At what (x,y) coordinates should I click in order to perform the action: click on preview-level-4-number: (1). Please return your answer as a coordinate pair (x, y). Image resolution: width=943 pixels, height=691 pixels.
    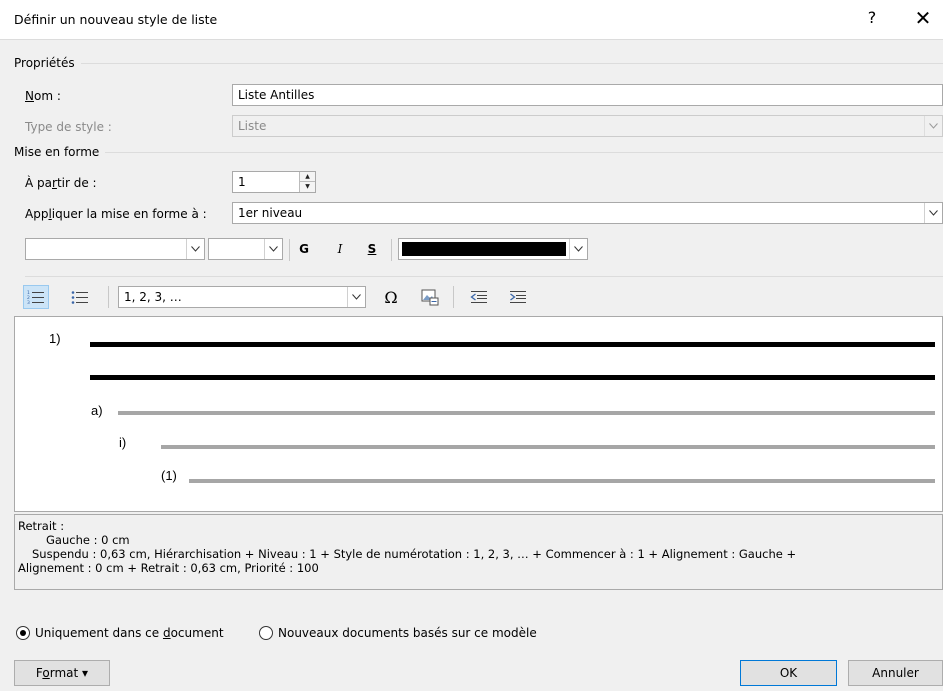
    Looking at the image, I should click on (169, 475).